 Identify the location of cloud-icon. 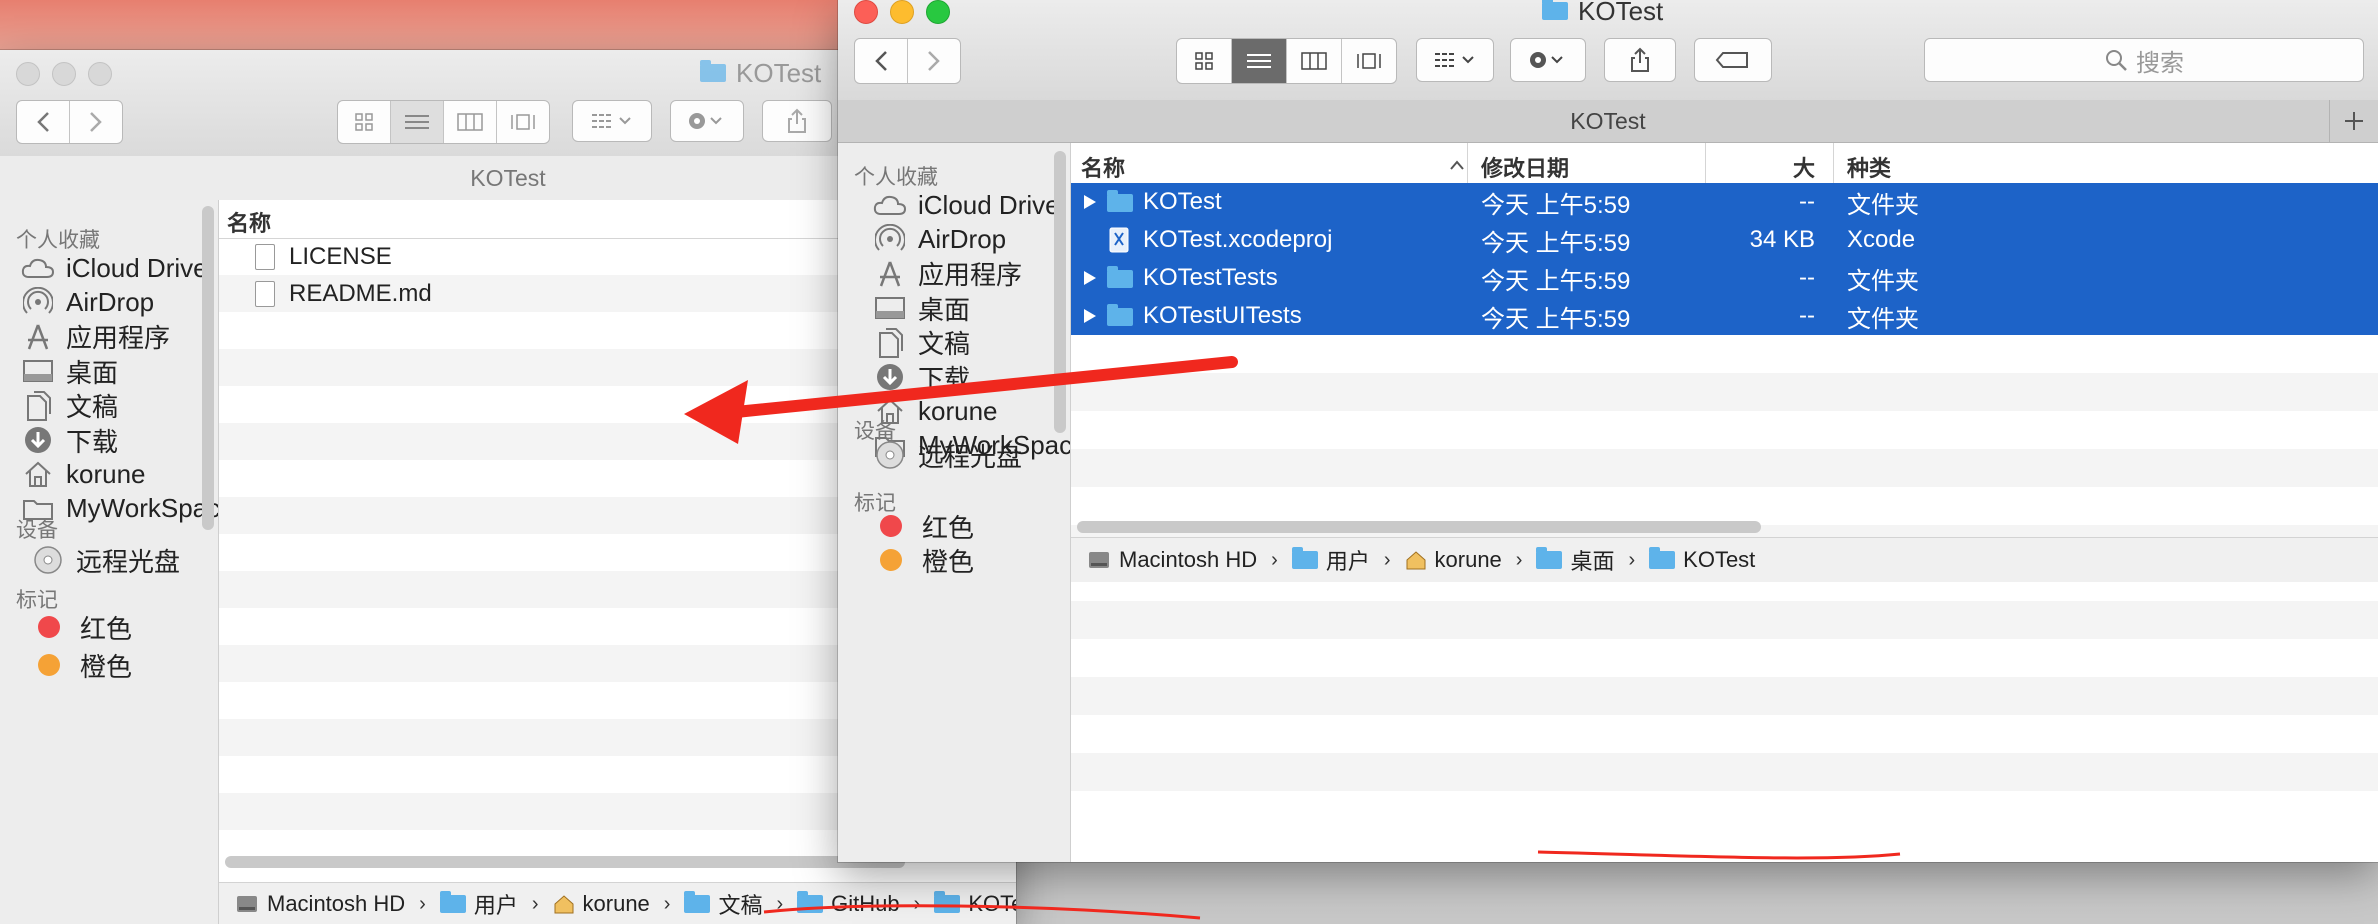
(38, 268).